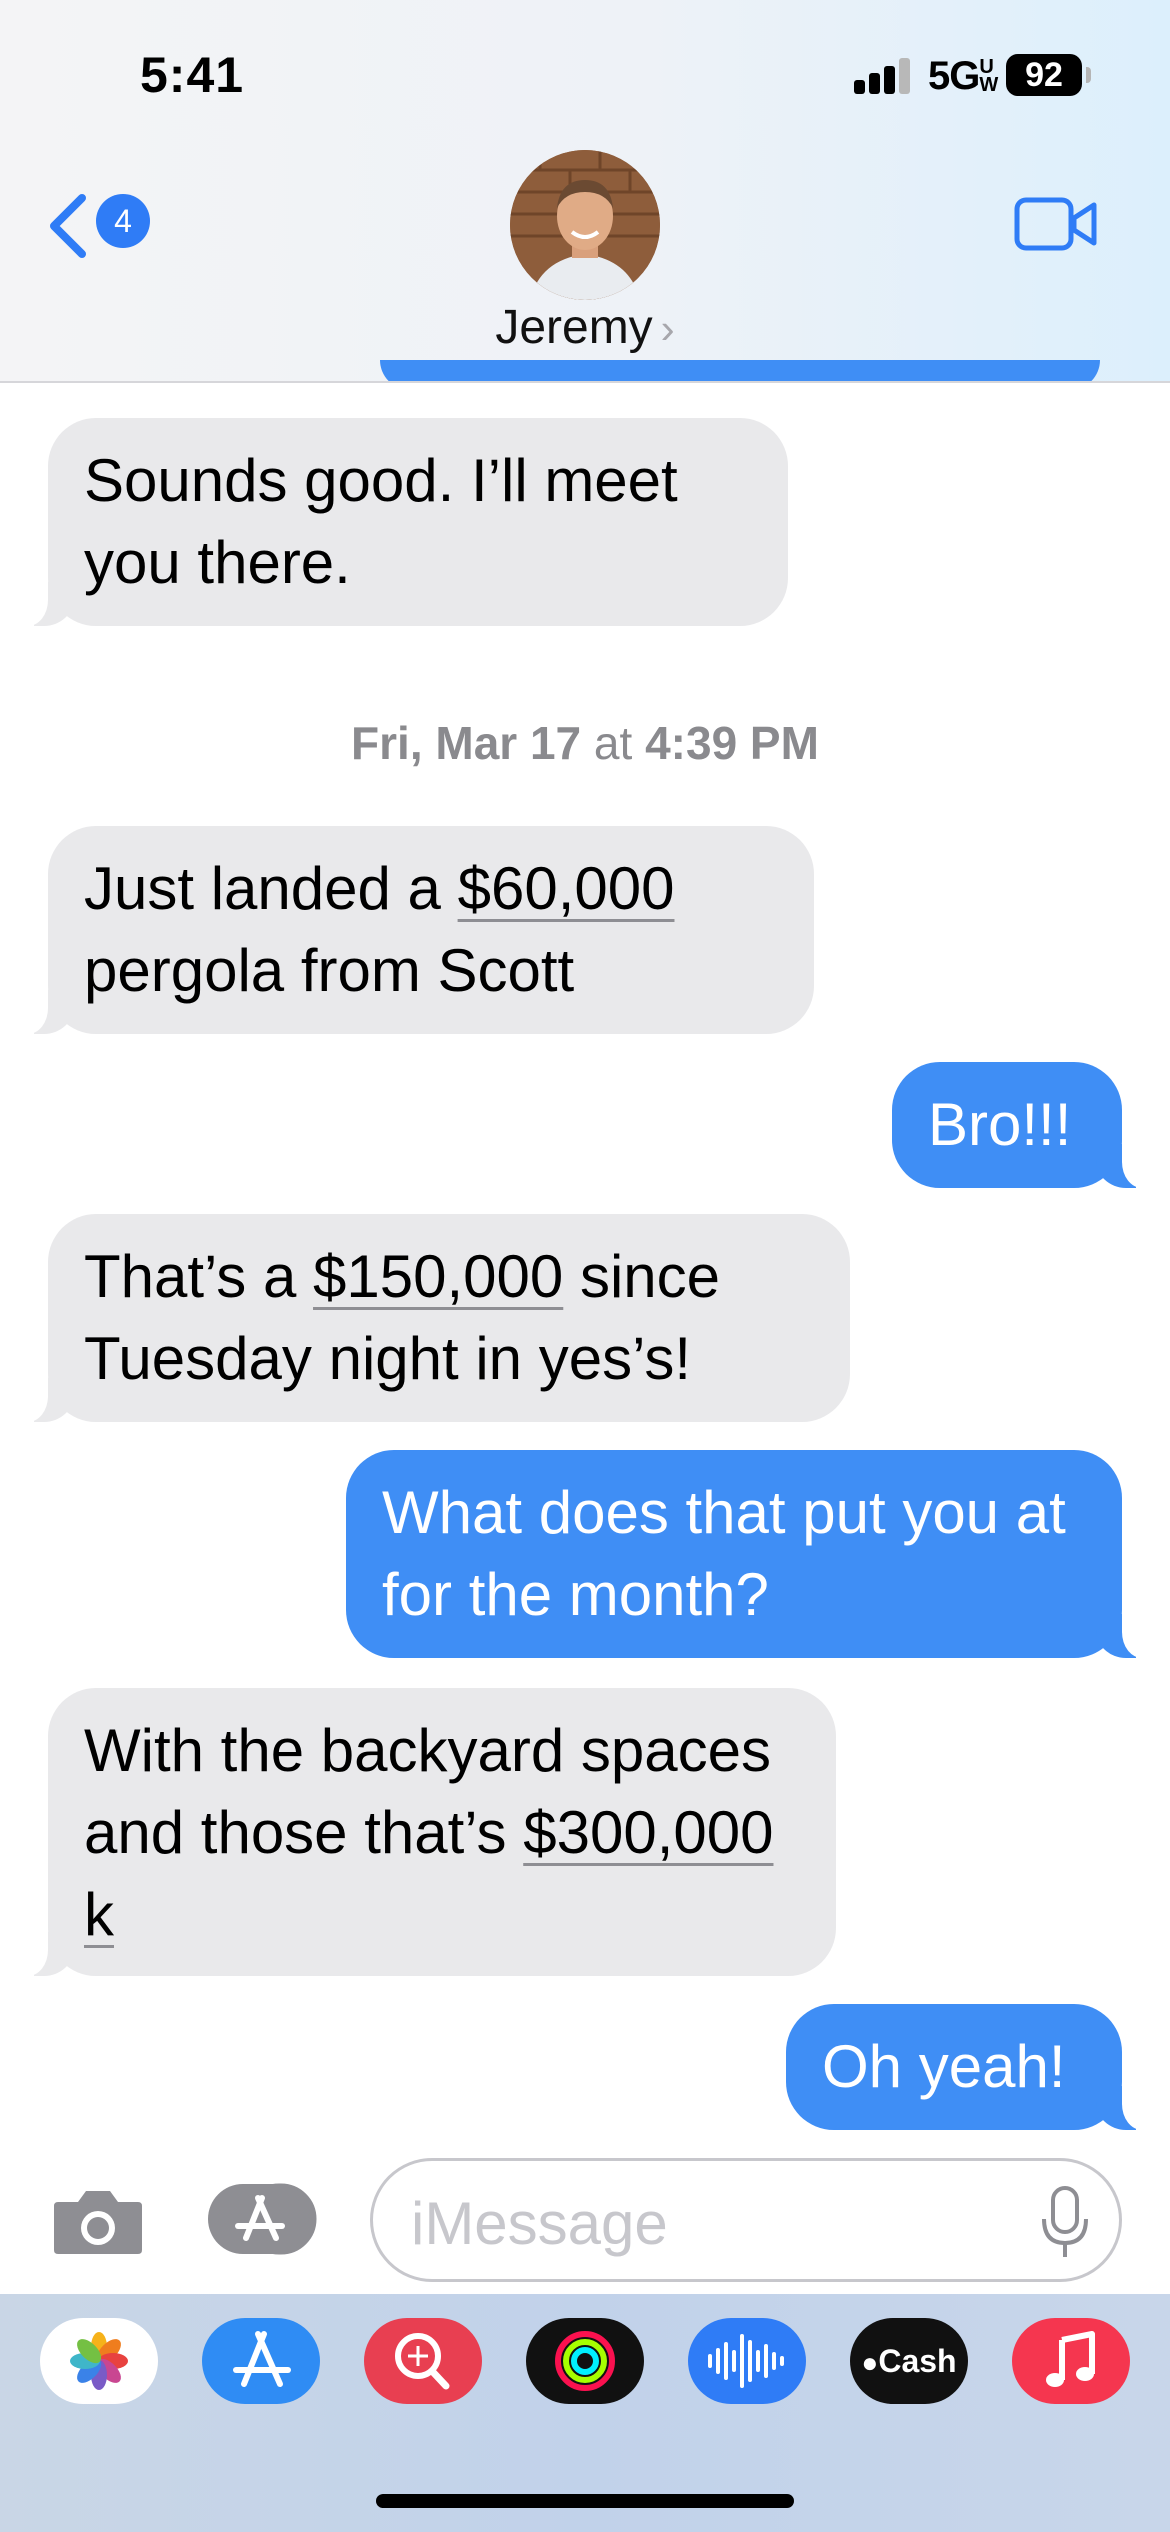 This screenshot has width=1170, height=2532. I want to click on photos-icon, so click(99, 2361).